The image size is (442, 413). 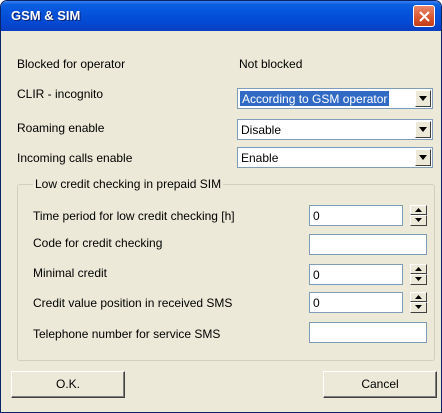 I want to click on minimal-credit-label: Minimal credit, so click(x=70, y=273).